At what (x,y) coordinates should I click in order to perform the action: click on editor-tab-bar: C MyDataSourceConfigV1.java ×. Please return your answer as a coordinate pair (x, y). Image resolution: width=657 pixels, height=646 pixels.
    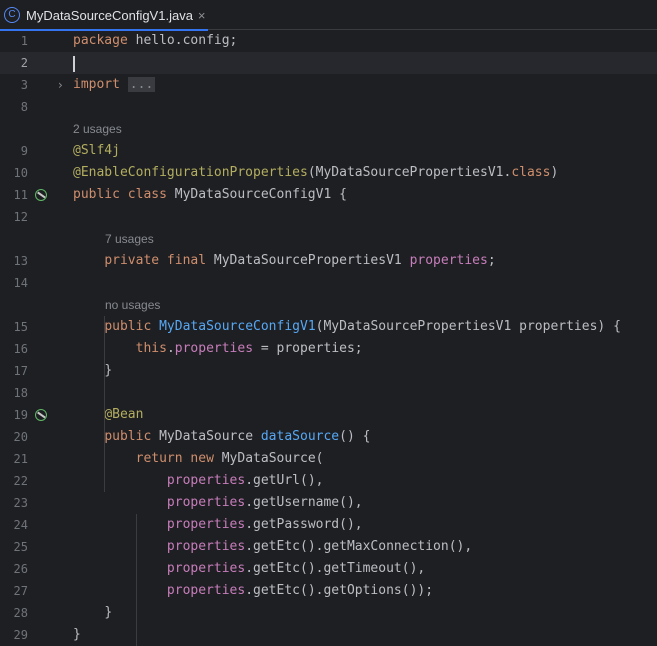
    Looking at the image, I should click on (328, 15).